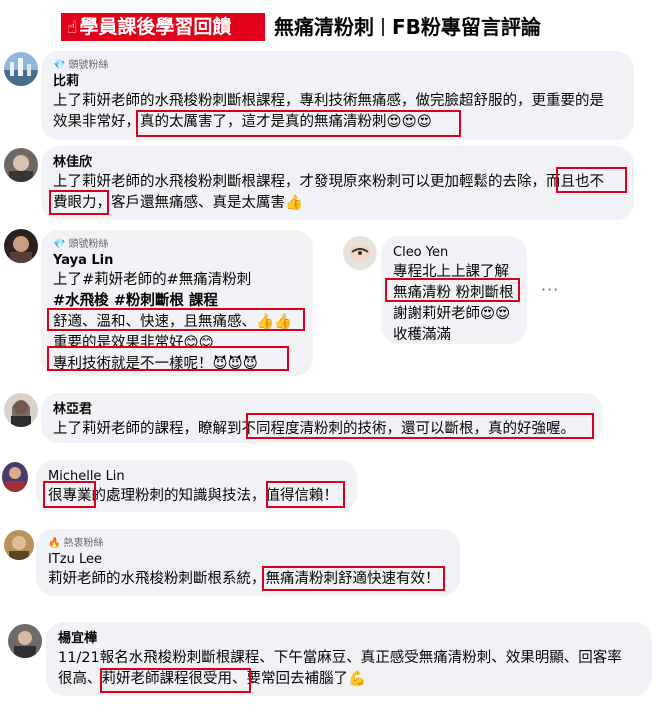 This screenshot has width=656, height=715. What do you see at coordinates (76, 543) in the screenshot?
I see `fan-badge: 🔥 熱衷粉絲` at bounding box center [76, 543].